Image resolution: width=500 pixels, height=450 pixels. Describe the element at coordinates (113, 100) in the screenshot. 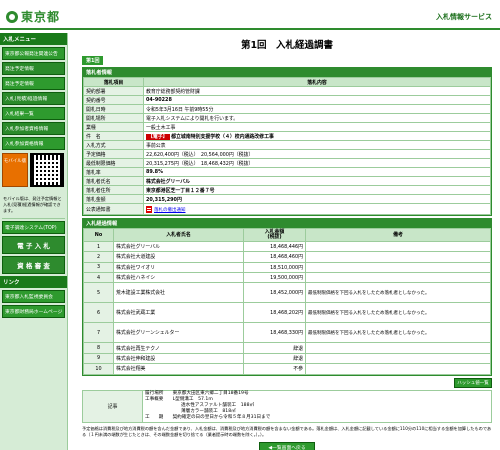

I see `info-label: 契約番号` at that location.